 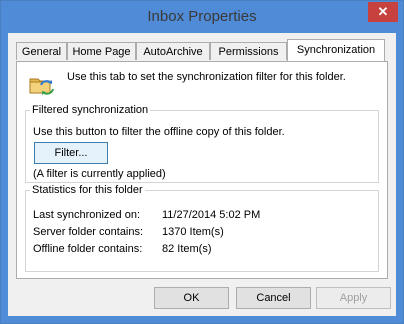 I want to click on offline-count-value: 82 Item(s), so click(x=187, y=249).